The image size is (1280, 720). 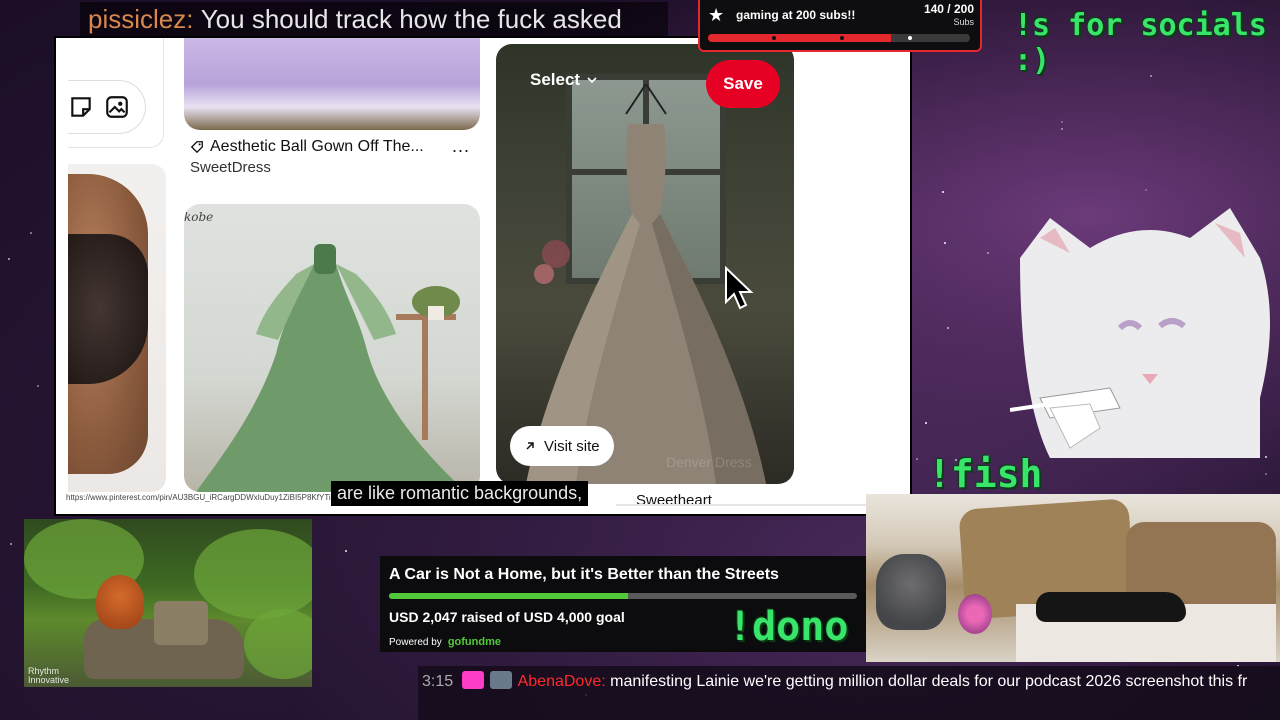 What do you see at coordinates (716, 15) in the screenshot?
I see `star-icon: ★` at bounding box center [716, 15].